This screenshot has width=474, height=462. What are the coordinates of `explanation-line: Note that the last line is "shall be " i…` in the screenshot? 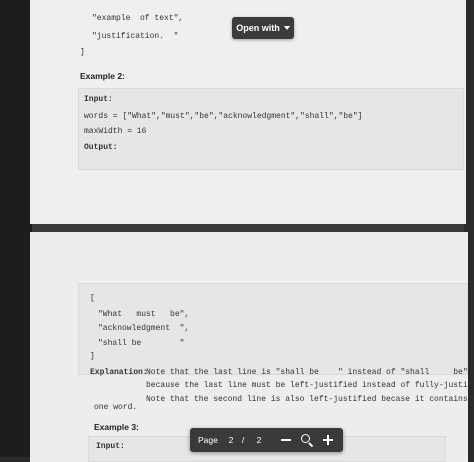 It's located at (309, 372).